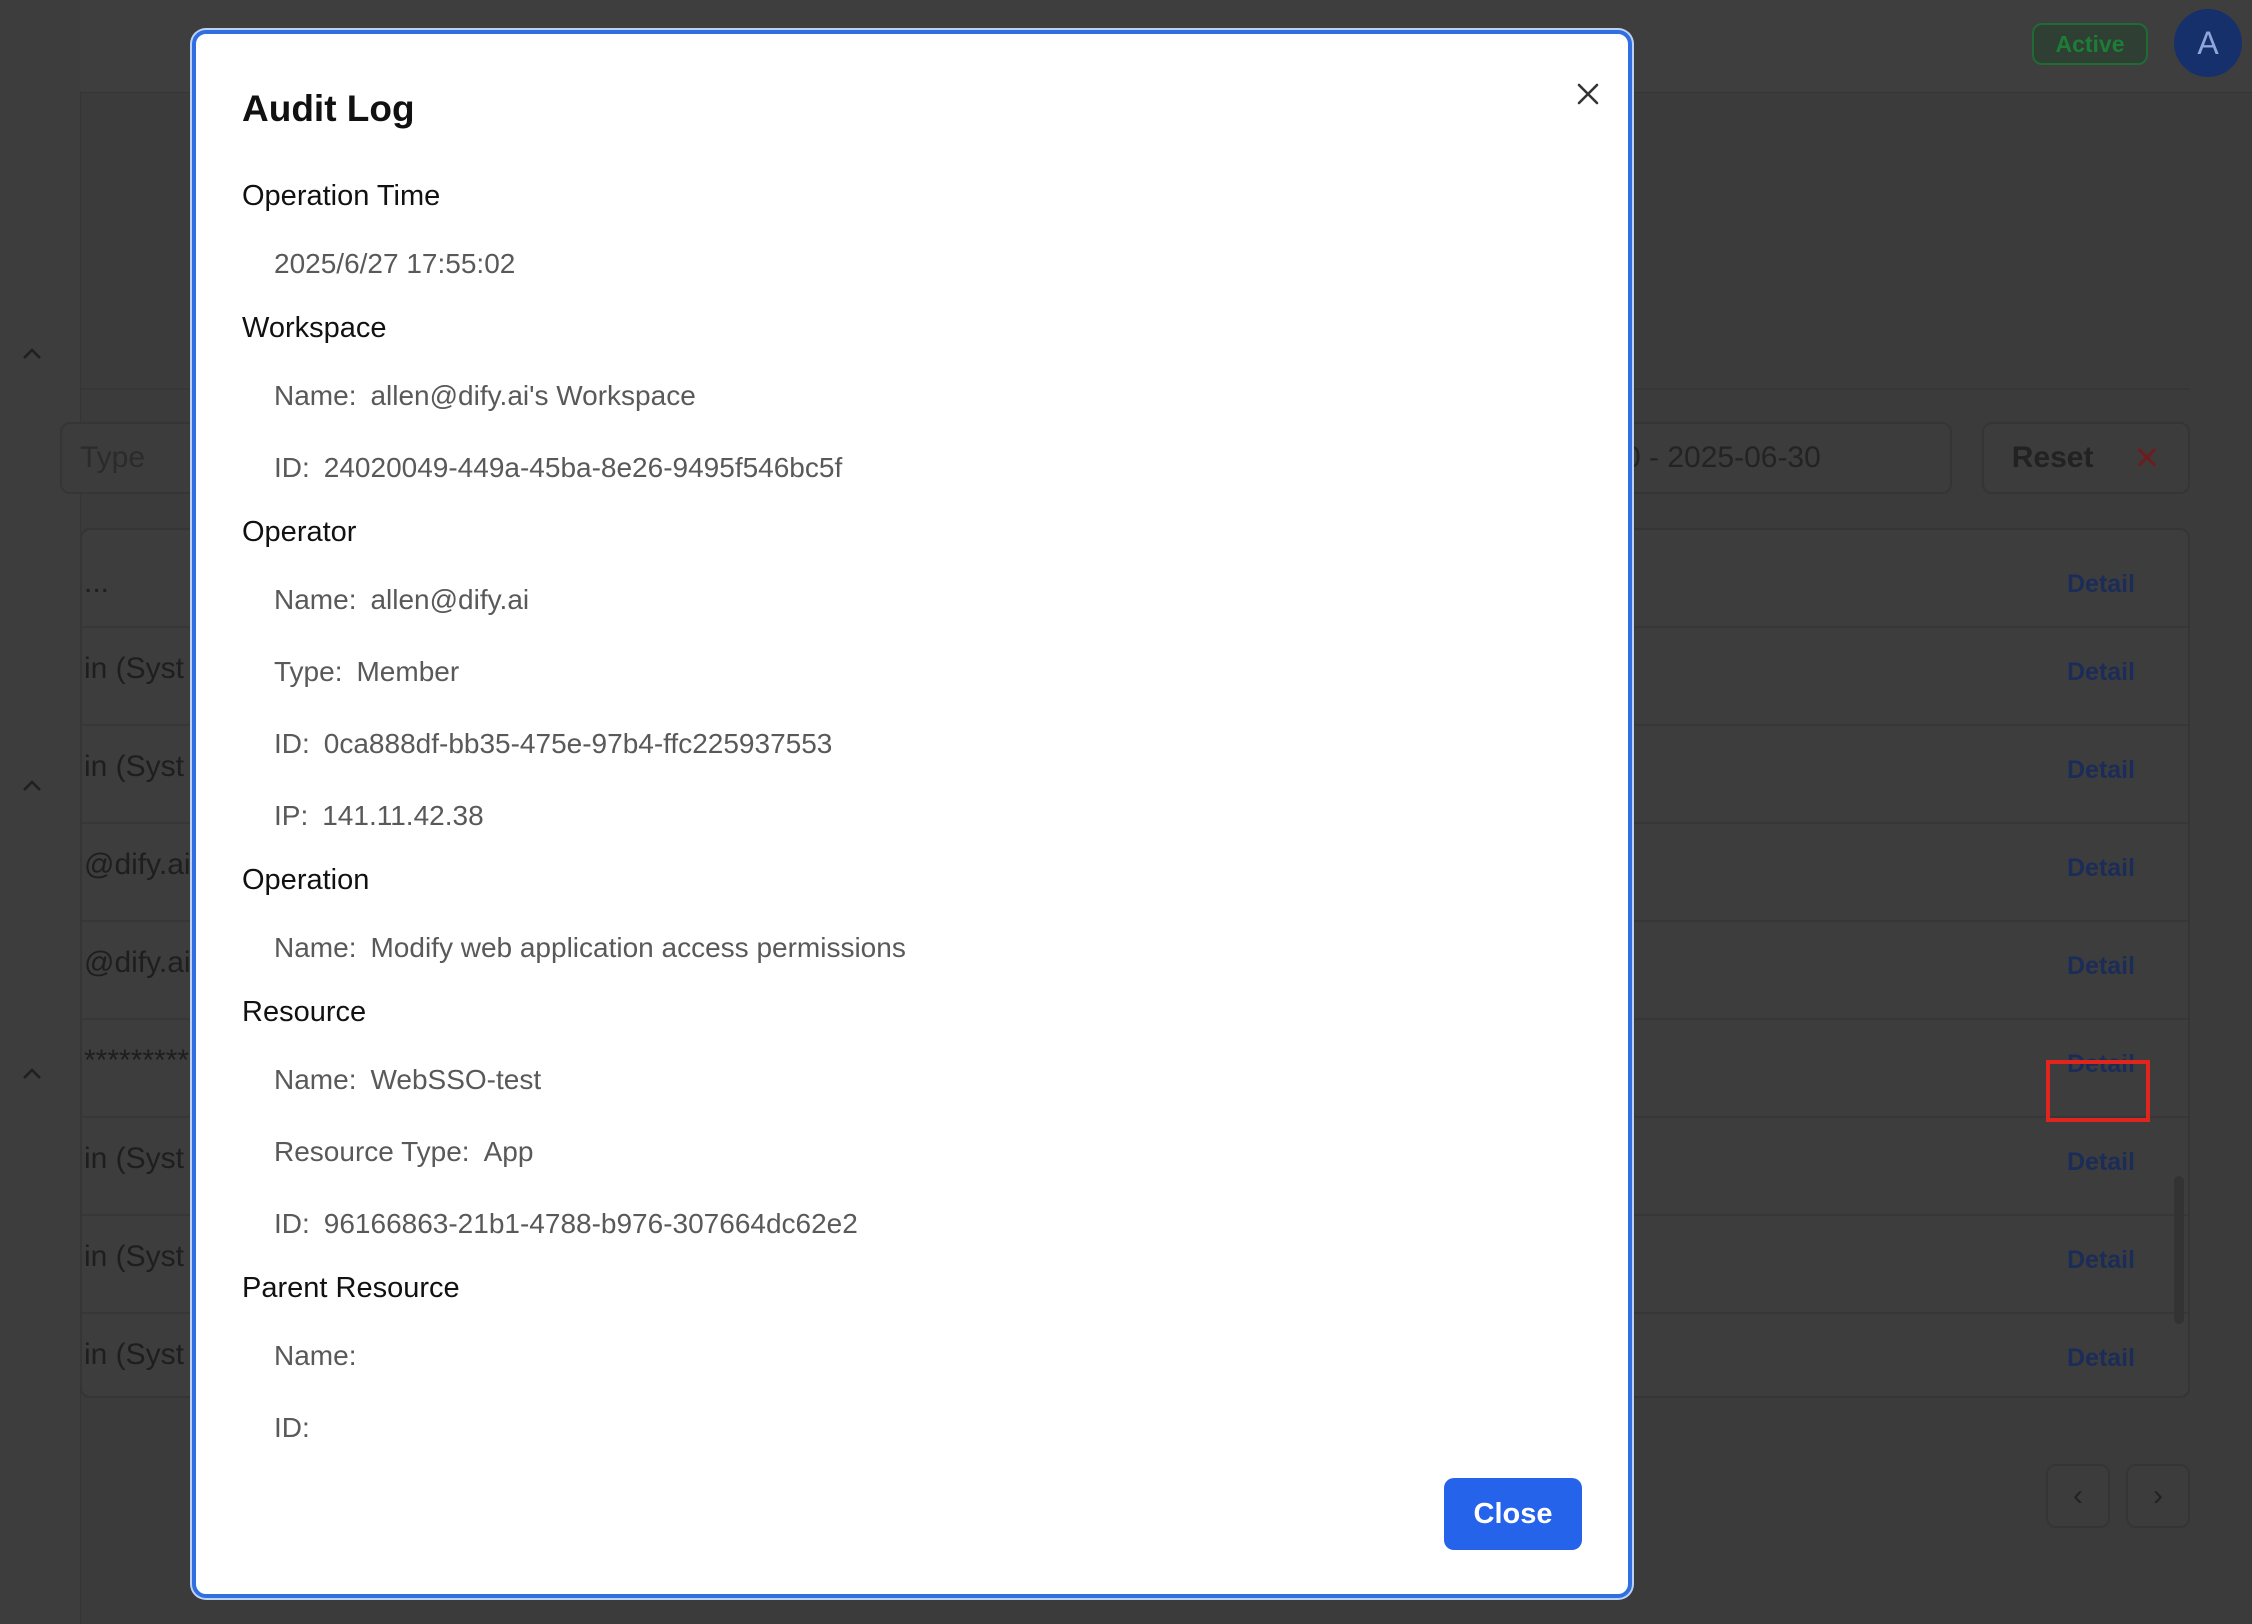 The image size is (2252, 1624). I want to click on section-title-resource: Resource, so click(304, 1012).